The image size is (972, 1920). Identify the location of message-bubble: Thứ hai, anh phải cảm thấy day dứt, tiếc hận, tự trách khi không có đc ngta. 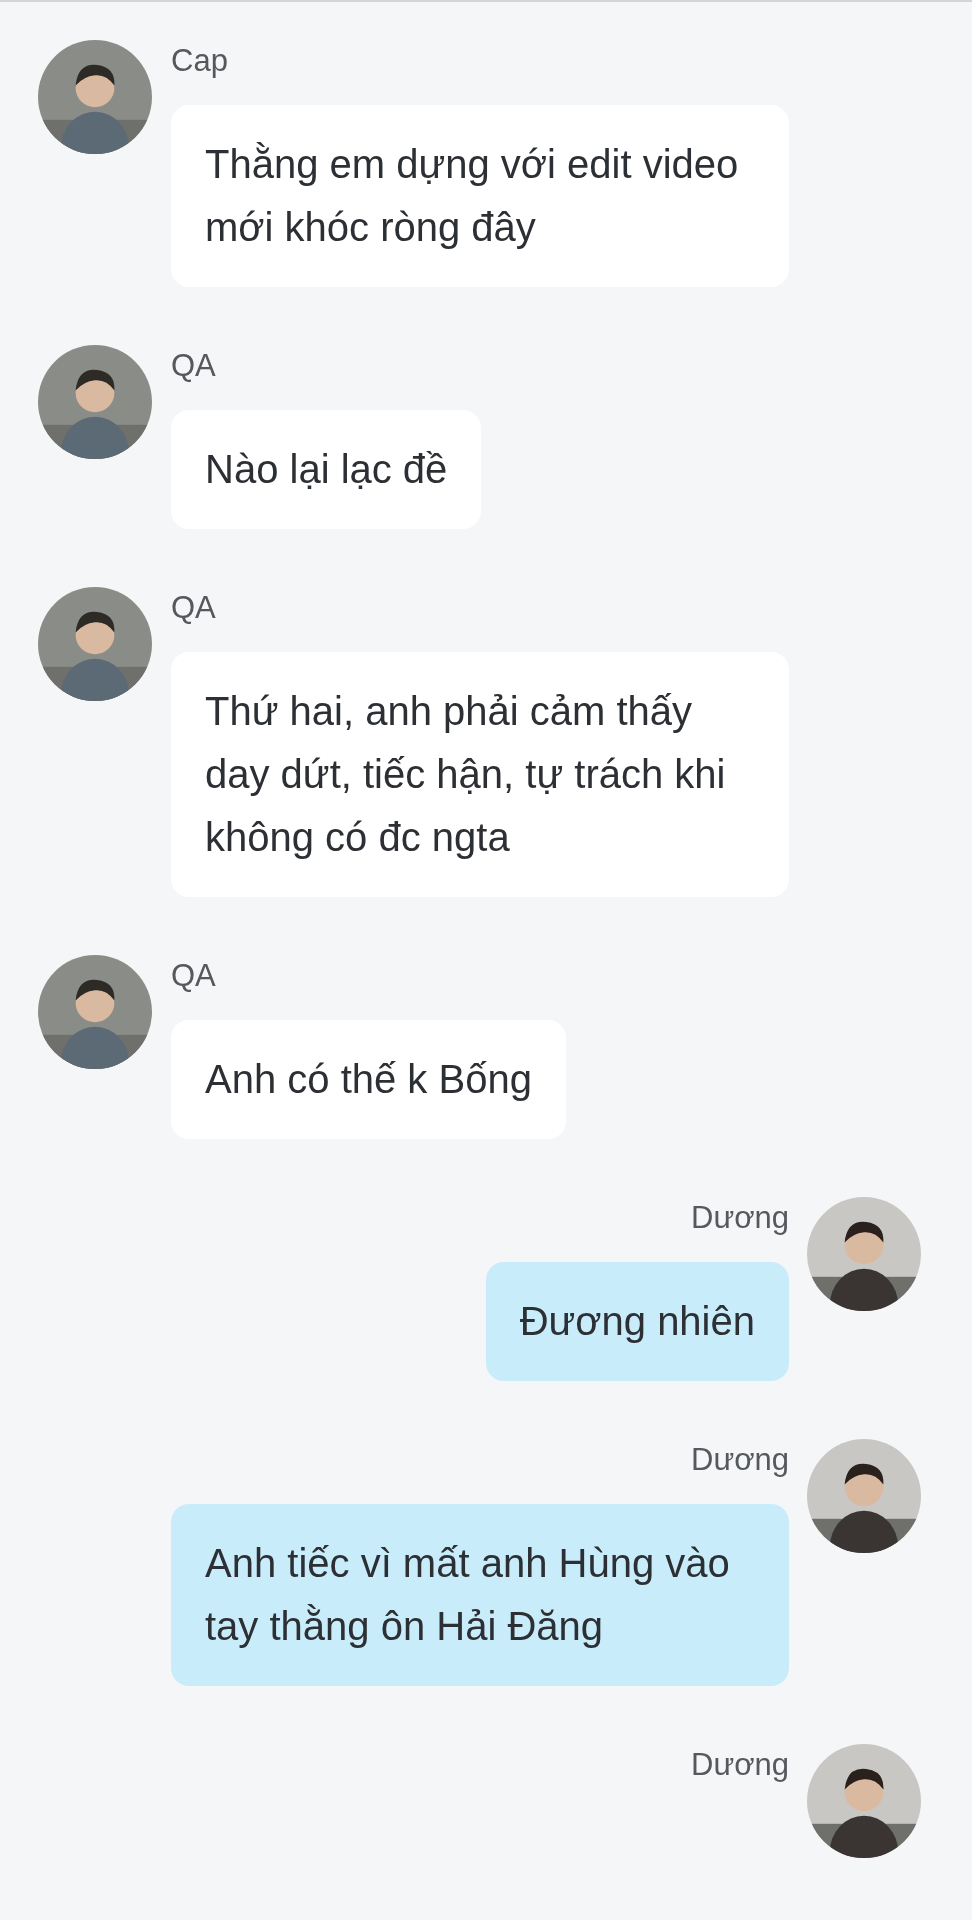
(480, 774).